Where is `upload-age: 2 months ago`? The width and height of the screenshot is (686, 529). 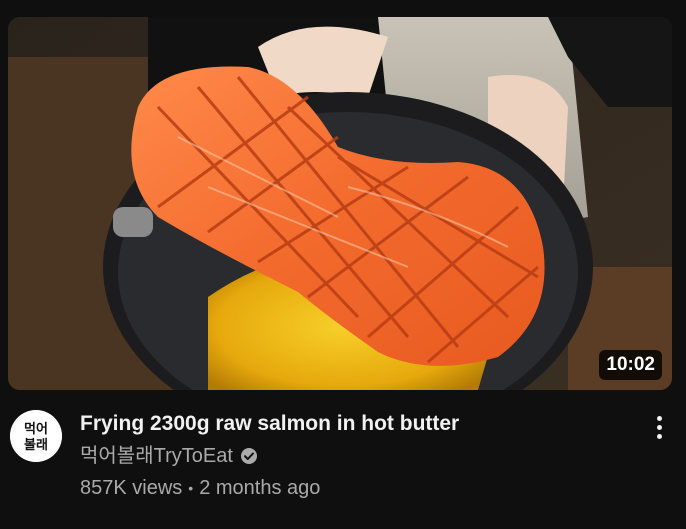
upload-age: 2 months ago is located at coordinates (260, 488).